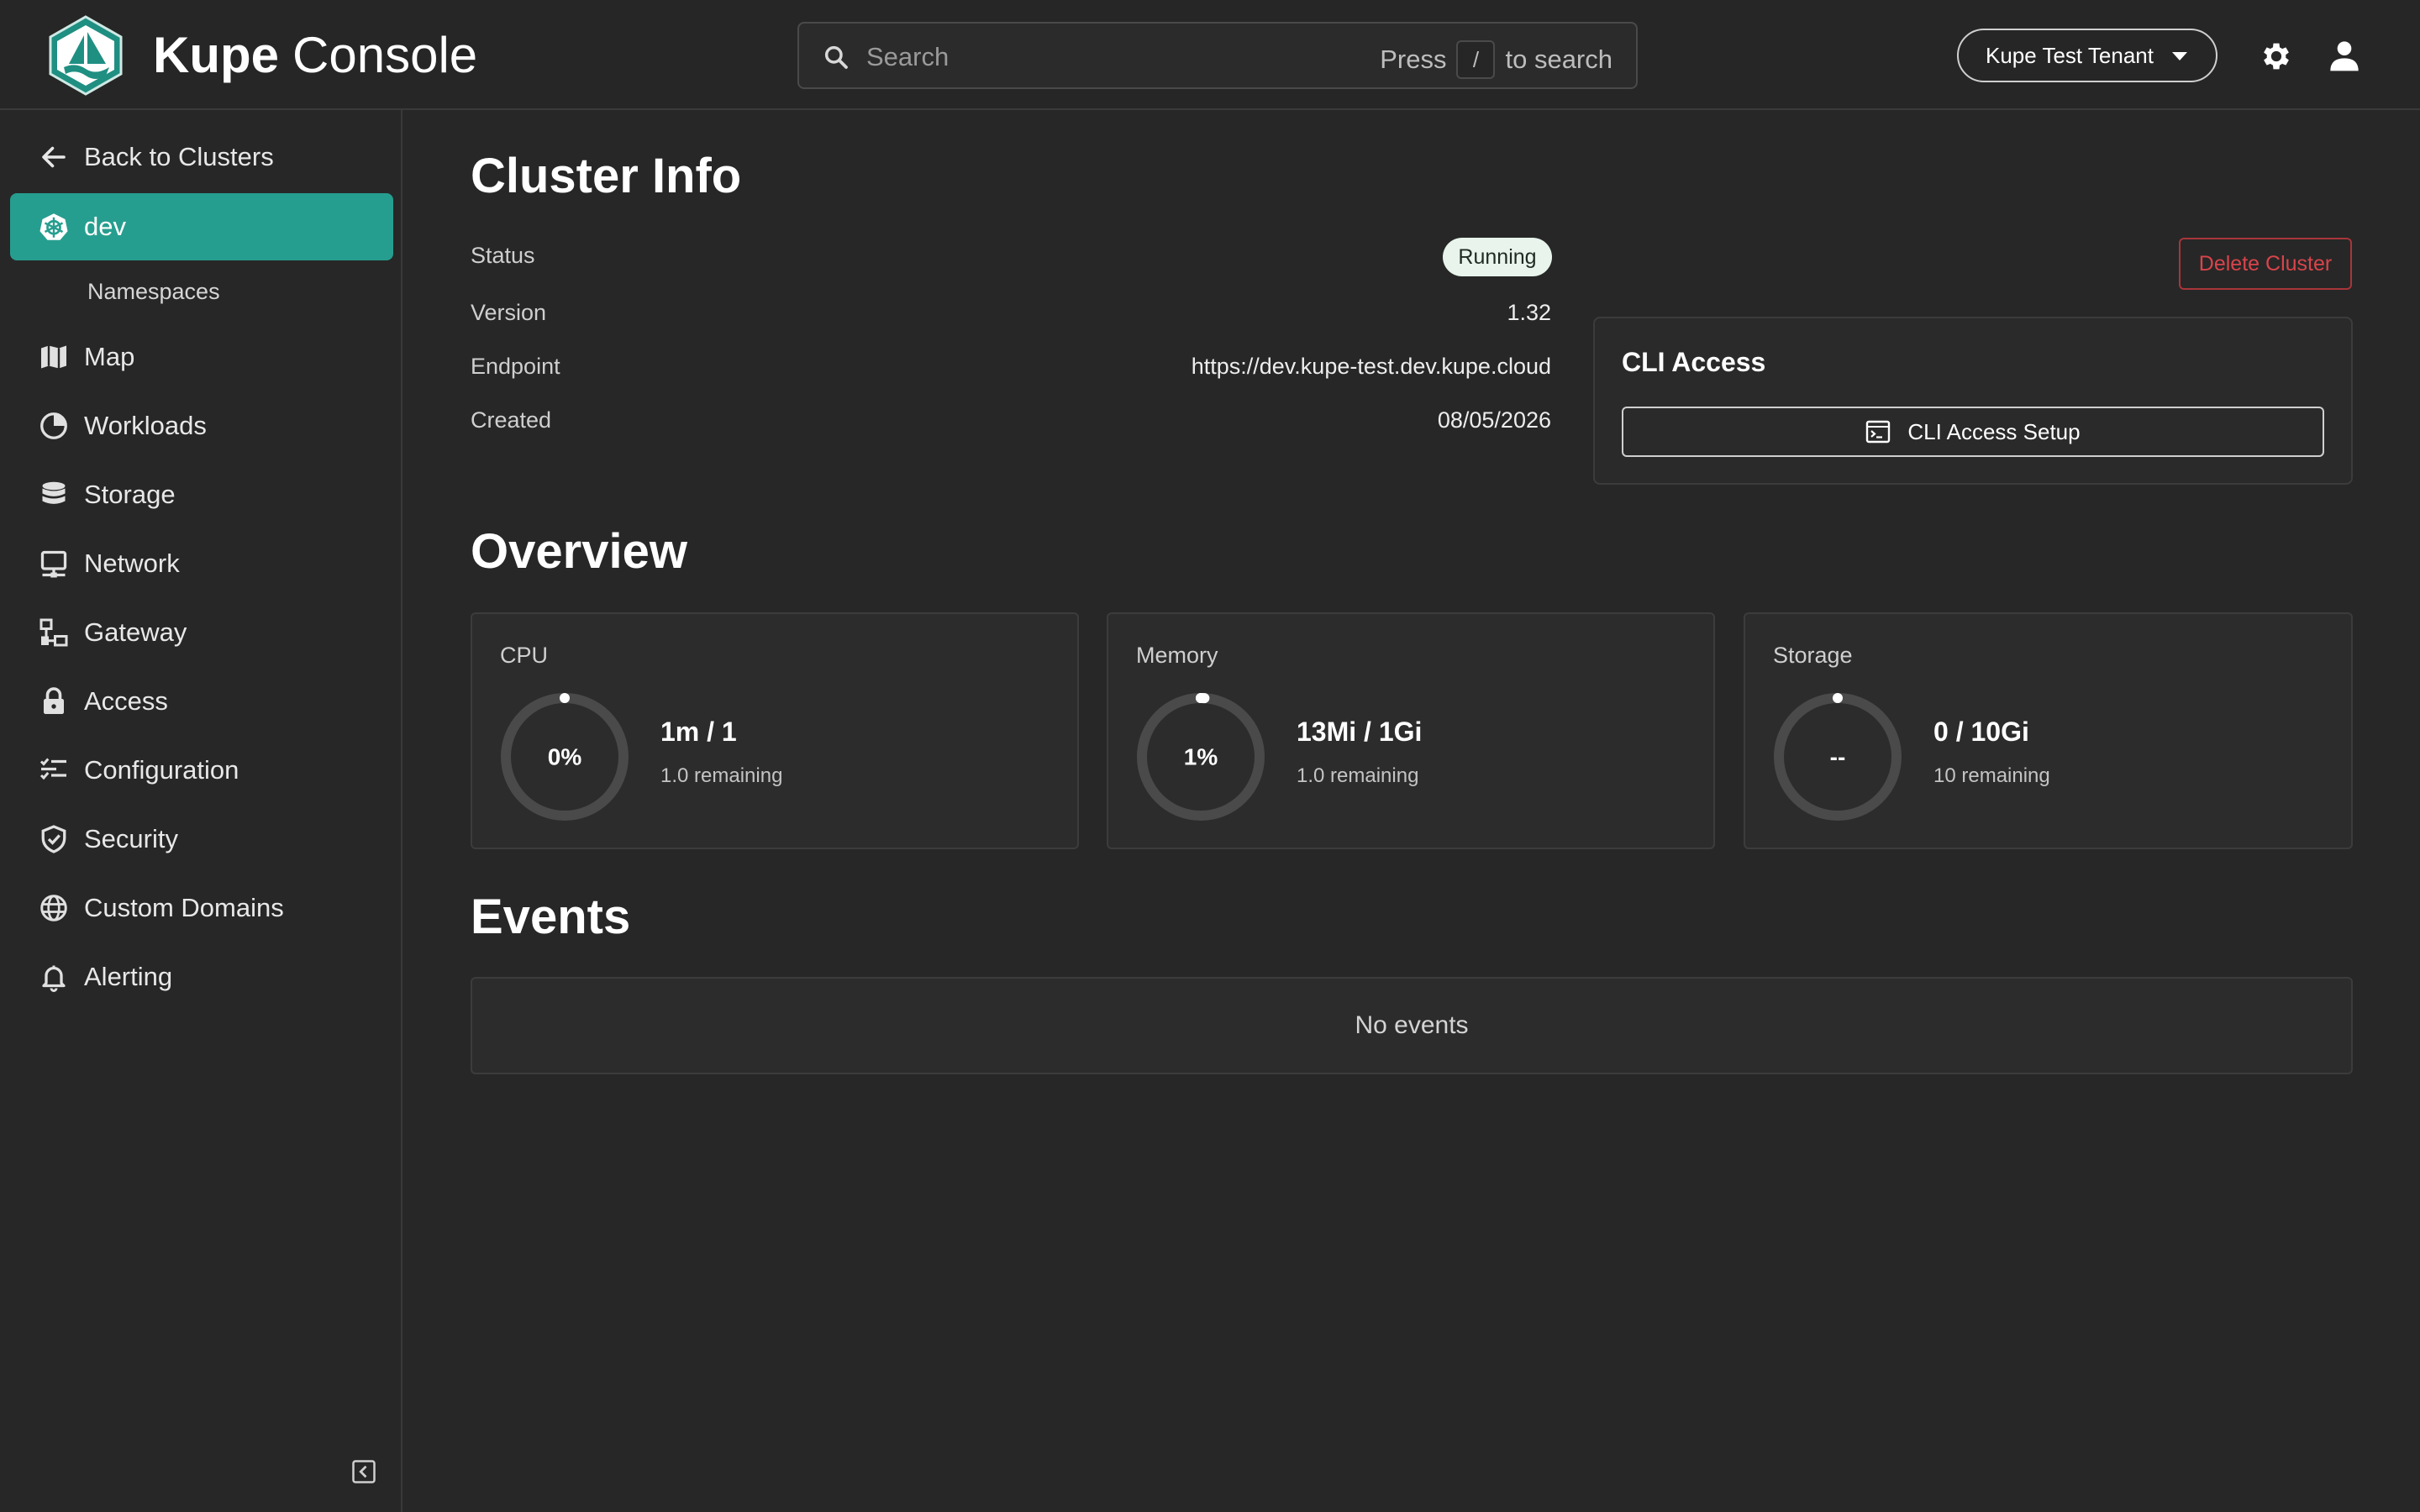 This screenshot has width=2420, height=1512. Describe the element at coordinates (53, 839) in the screenshot. I see `shield-icon` at that location.